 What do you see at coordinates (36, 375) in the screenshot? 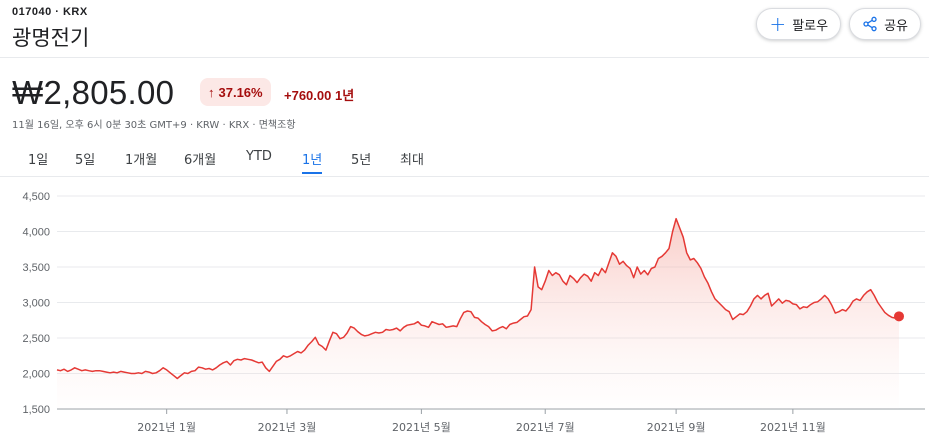
I see `y-tick-label: 2,000` at bounding box center [36, 375].